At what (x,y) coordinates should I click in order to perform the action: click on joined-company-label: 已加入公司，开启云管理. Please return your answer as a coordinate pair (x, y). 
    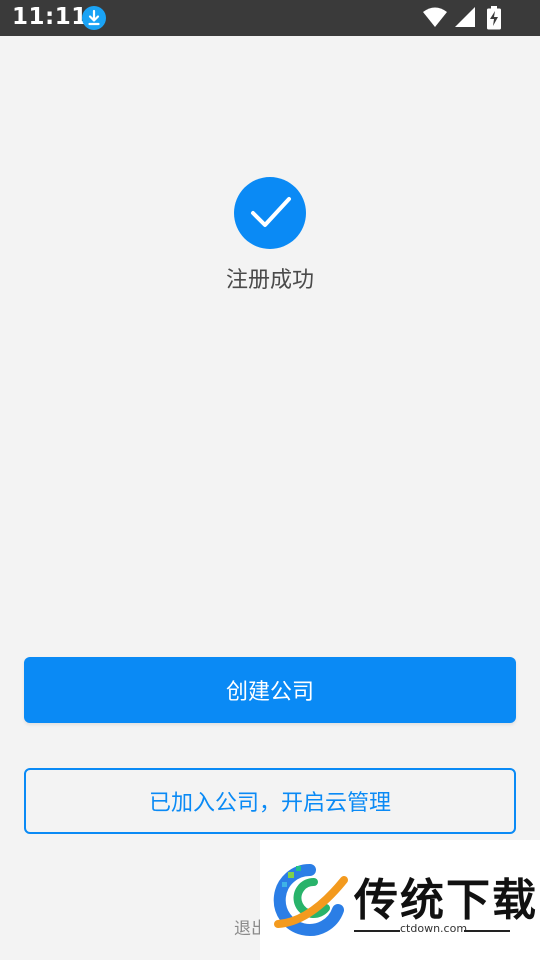
    Looking at the image, I should click on (269, 803).